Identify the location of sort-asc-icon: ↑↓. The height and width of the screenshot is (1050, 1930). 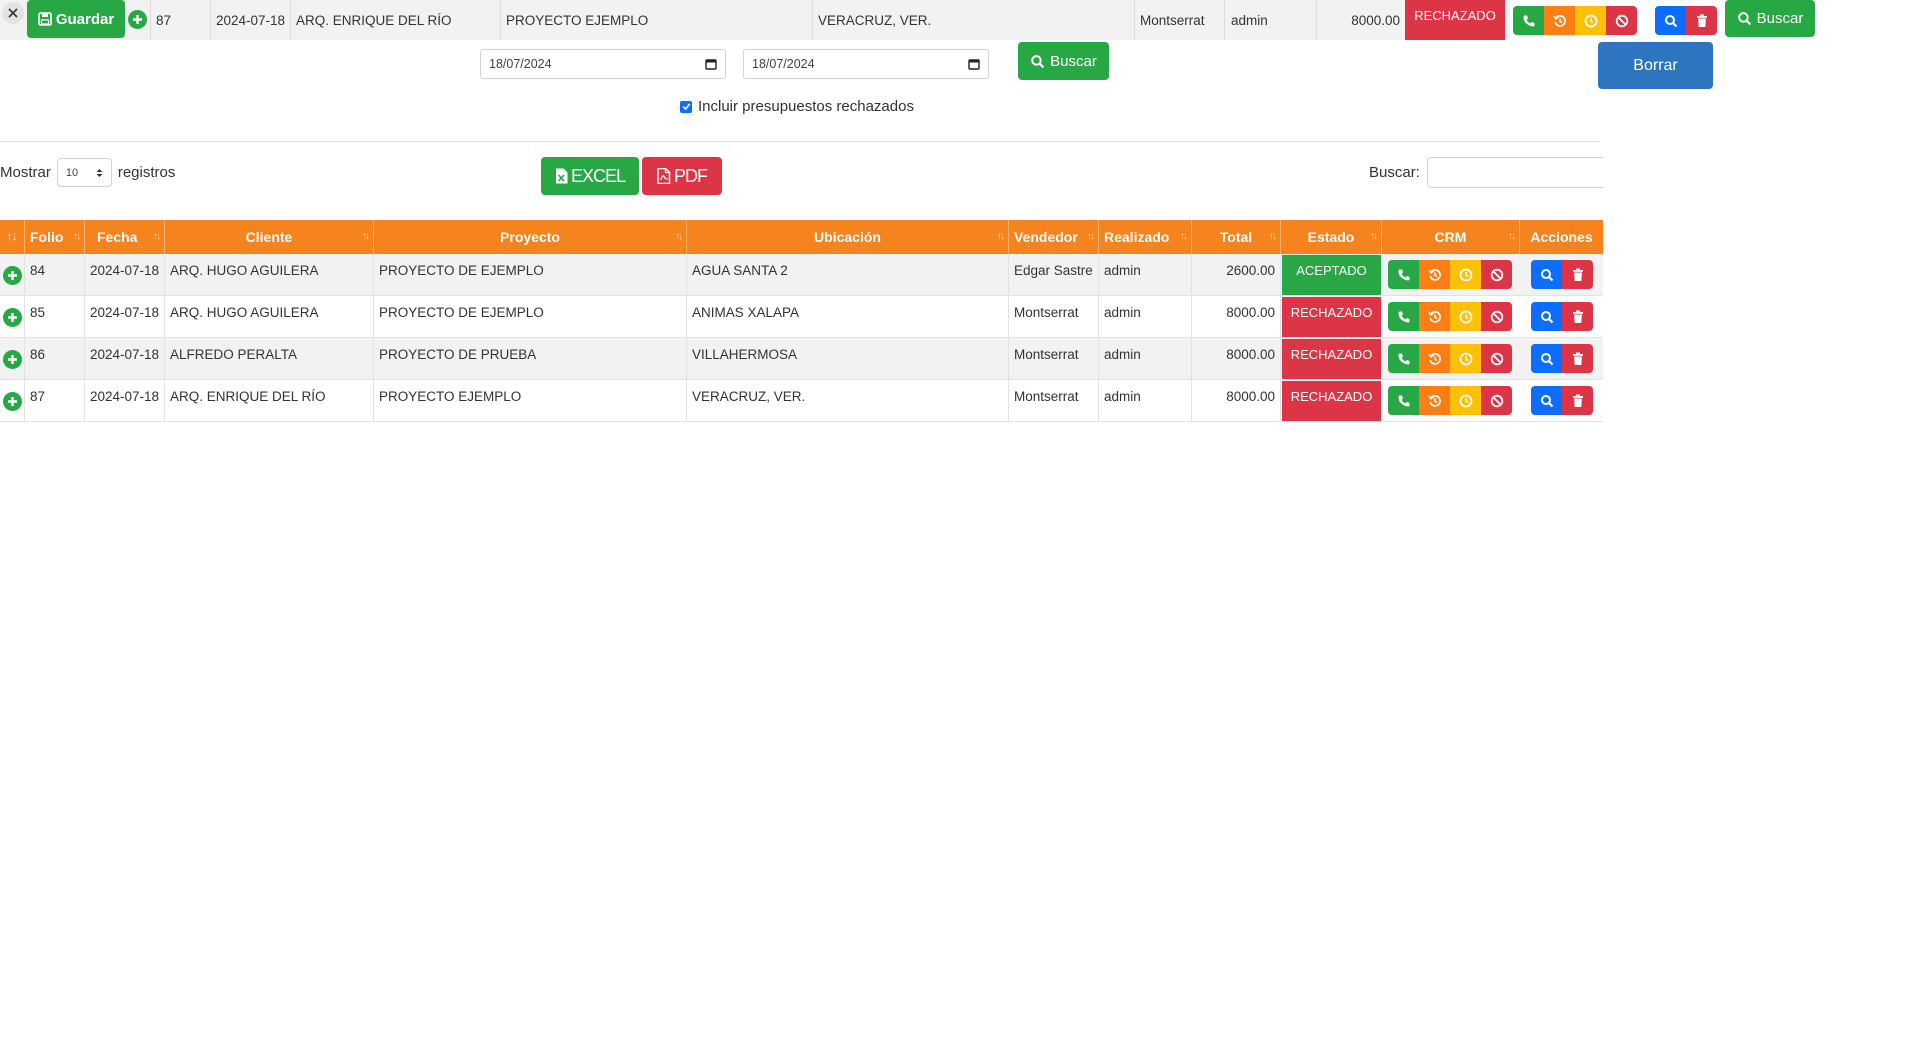
(12, 237).